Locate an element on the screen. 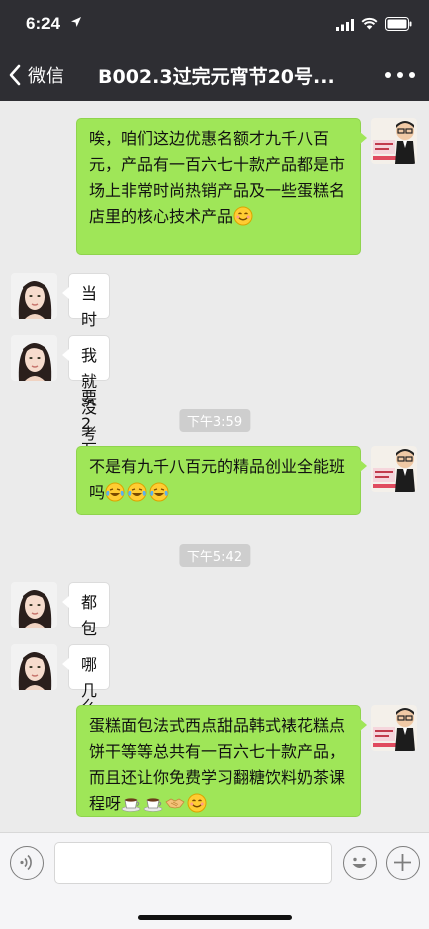 This screenshot has width=429, height=929. voice-icon is located at coordinates (26, 862).